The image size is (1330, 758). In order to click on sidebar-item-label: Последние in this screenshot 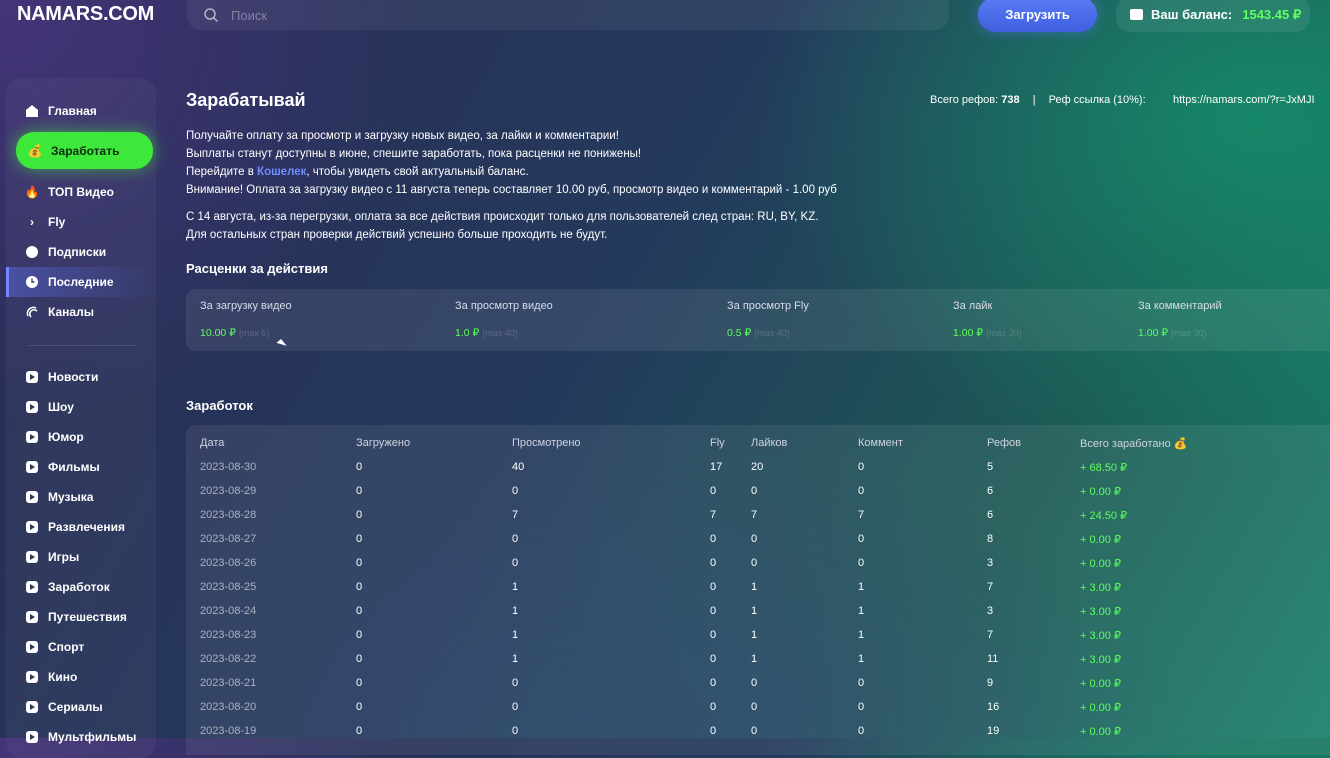, I will do `click(81, 282)`.